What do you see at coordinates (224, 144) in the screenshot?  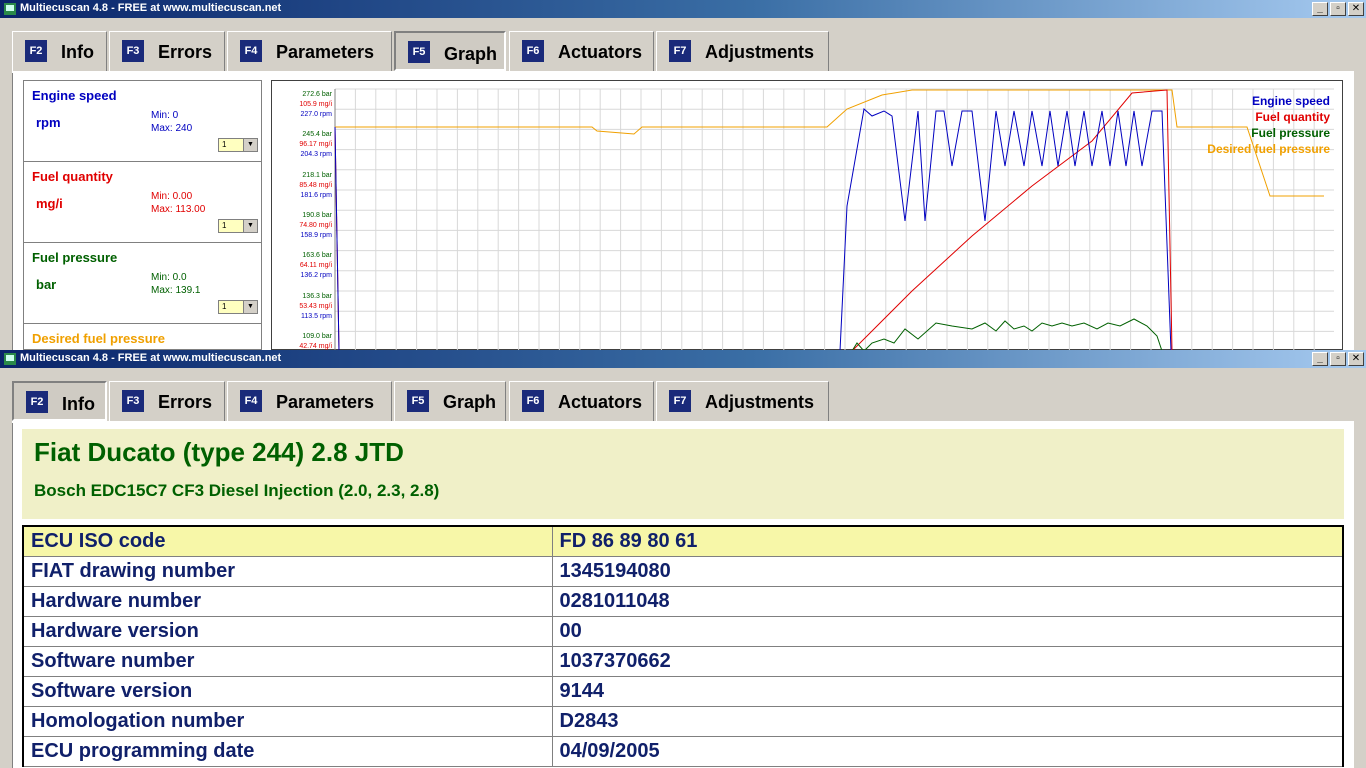 I see `scale-value: 1` at bounding box center [224, 144].